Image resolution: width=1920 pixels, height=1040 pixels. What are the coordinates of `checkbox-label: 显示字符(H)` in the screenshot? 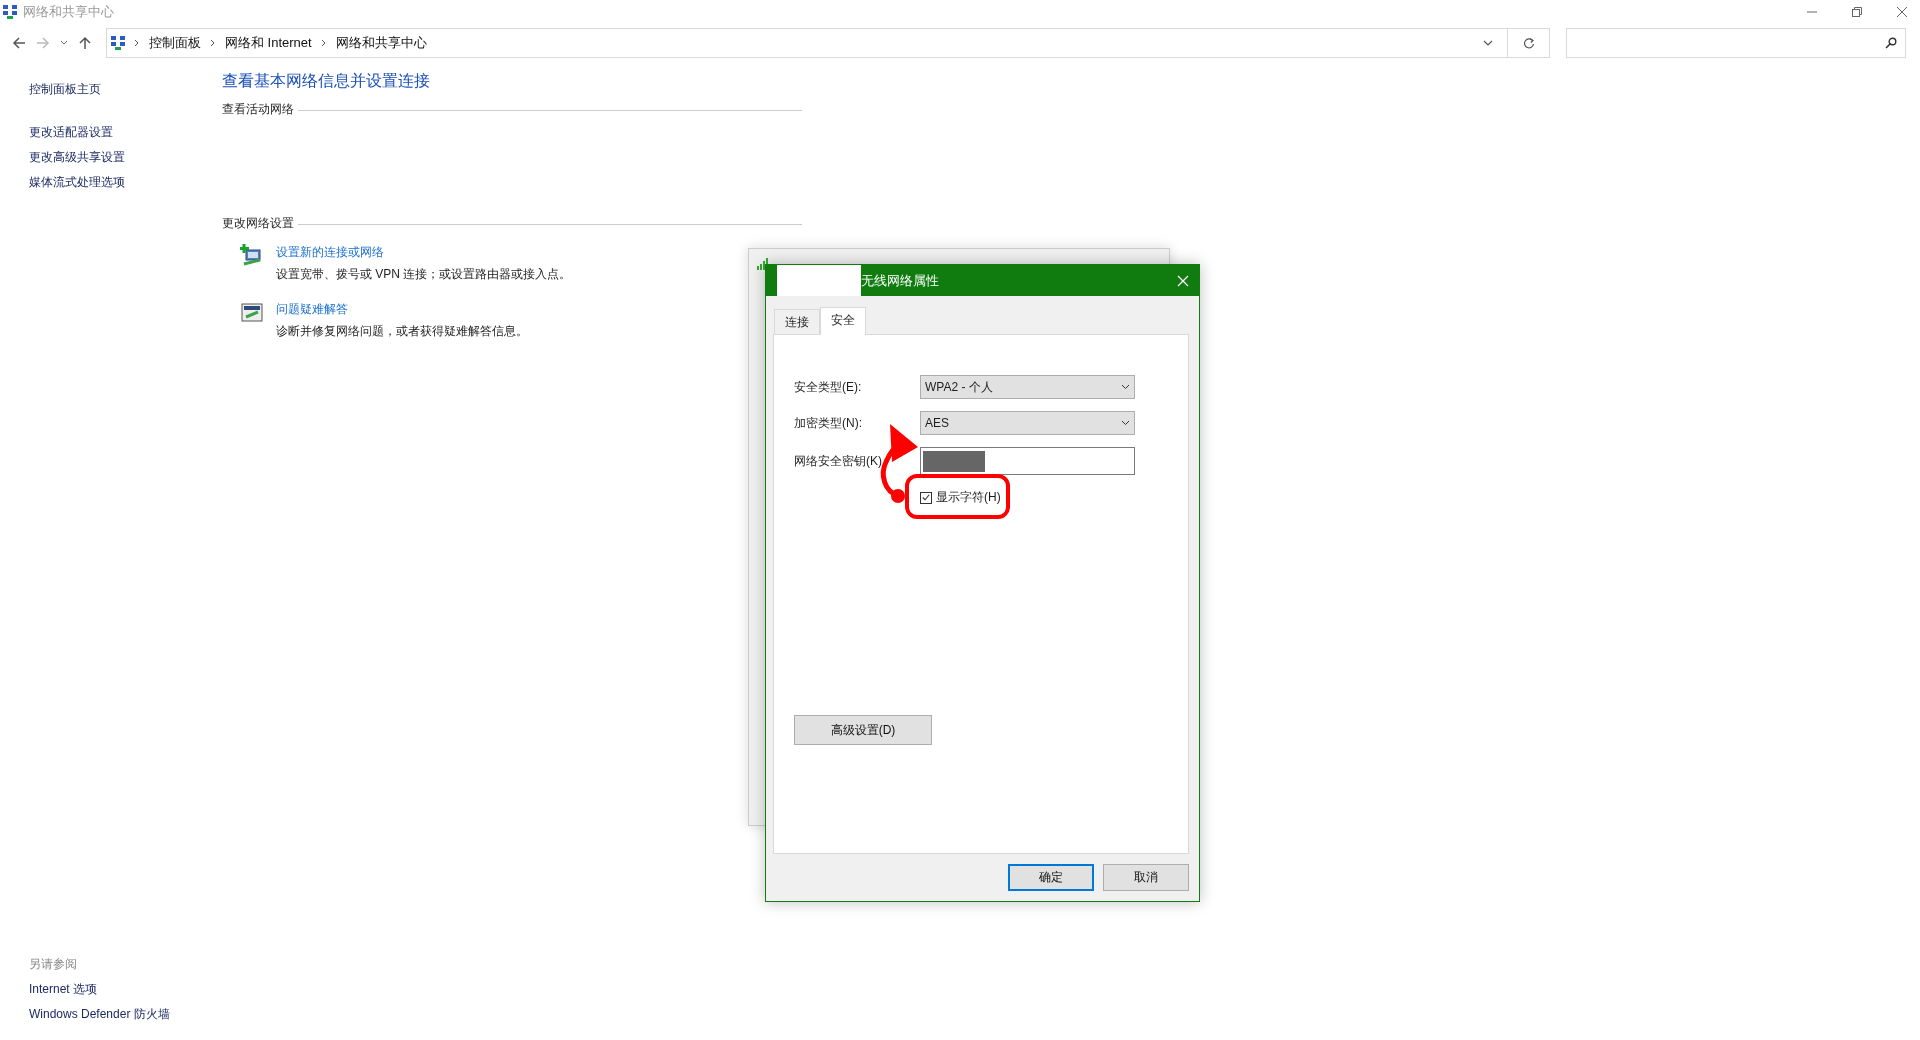 It's located at (968, 497).